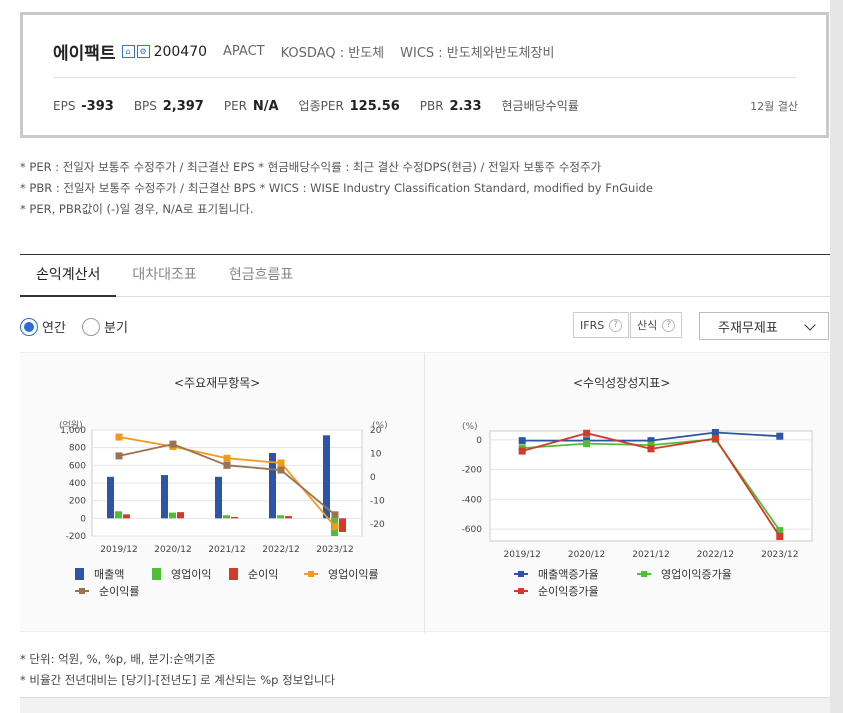 The image size is (843, 713). What do you see at coordinates (764, 326) in the screenshot?
I see `statement-type-select: 주재무제표` at bounding box center [764, 326].